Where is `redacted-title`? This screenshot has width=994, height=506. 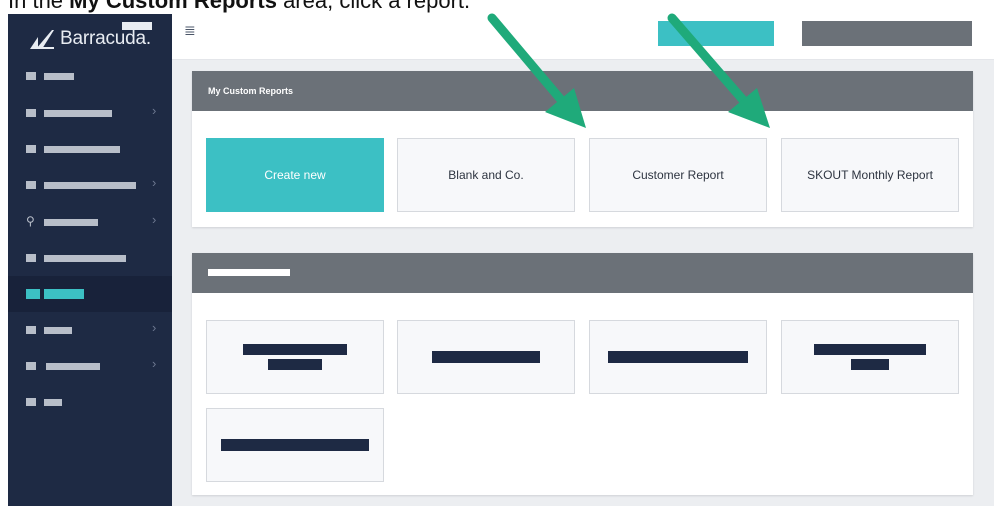
redacted-title is located at coordinates (249, 272).